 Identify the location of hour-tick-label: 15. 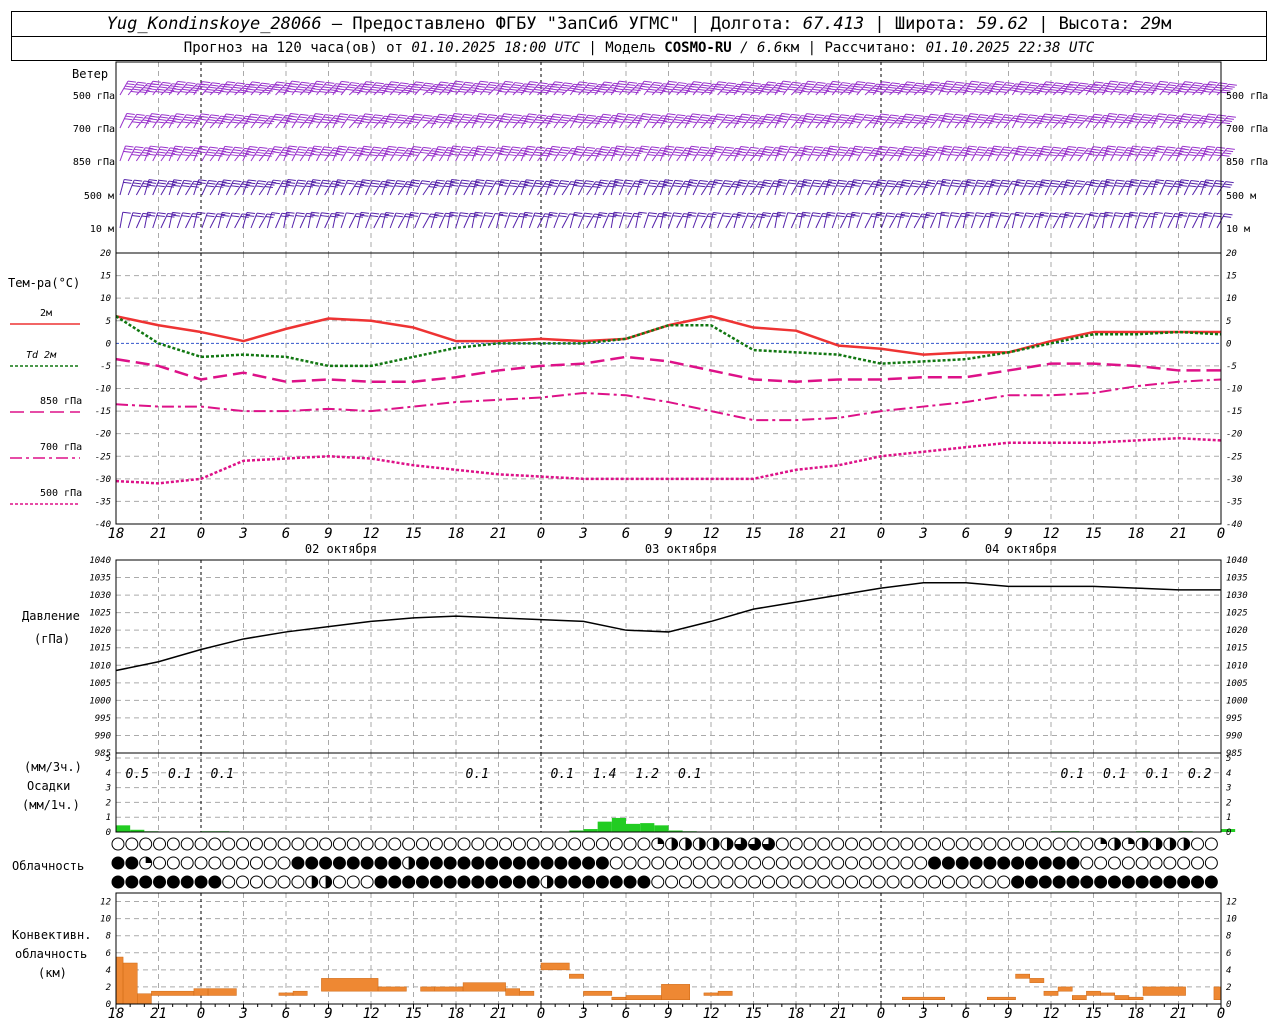
(1093, 534).